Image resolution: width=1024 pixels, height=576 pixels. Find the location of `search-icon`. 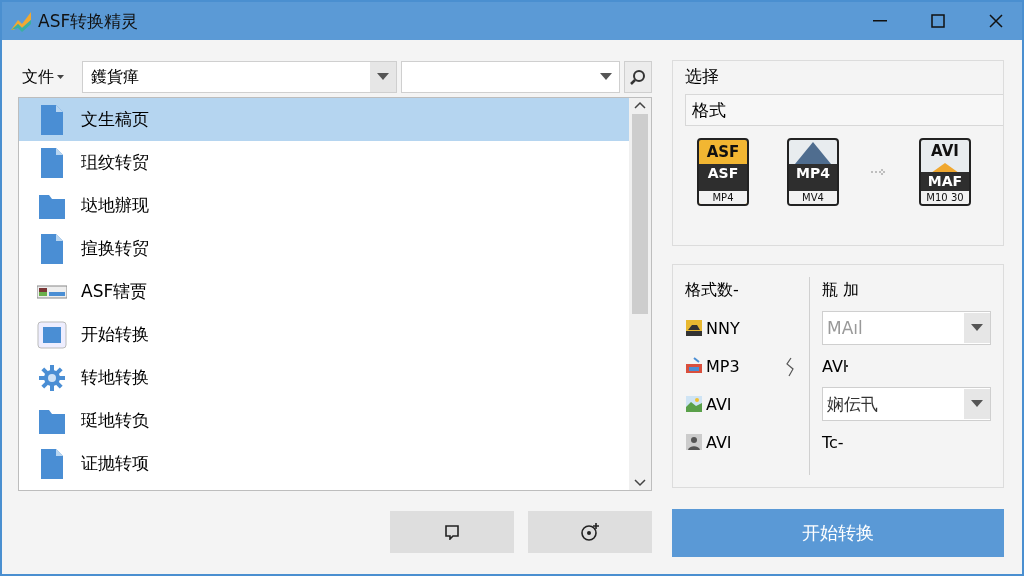

search-icon is located at coordinates (638, 77).